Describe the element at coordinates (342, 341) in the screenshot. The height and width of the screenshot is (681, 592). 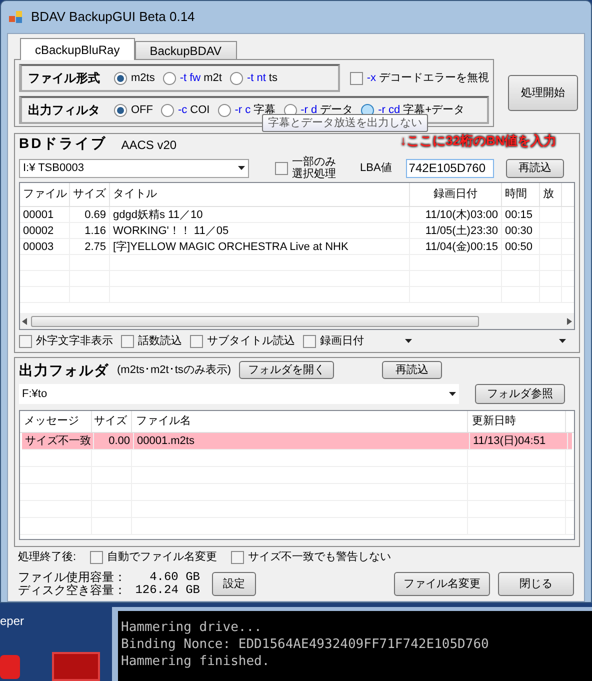
I see `checkbox-label: 録画日付` at that location.